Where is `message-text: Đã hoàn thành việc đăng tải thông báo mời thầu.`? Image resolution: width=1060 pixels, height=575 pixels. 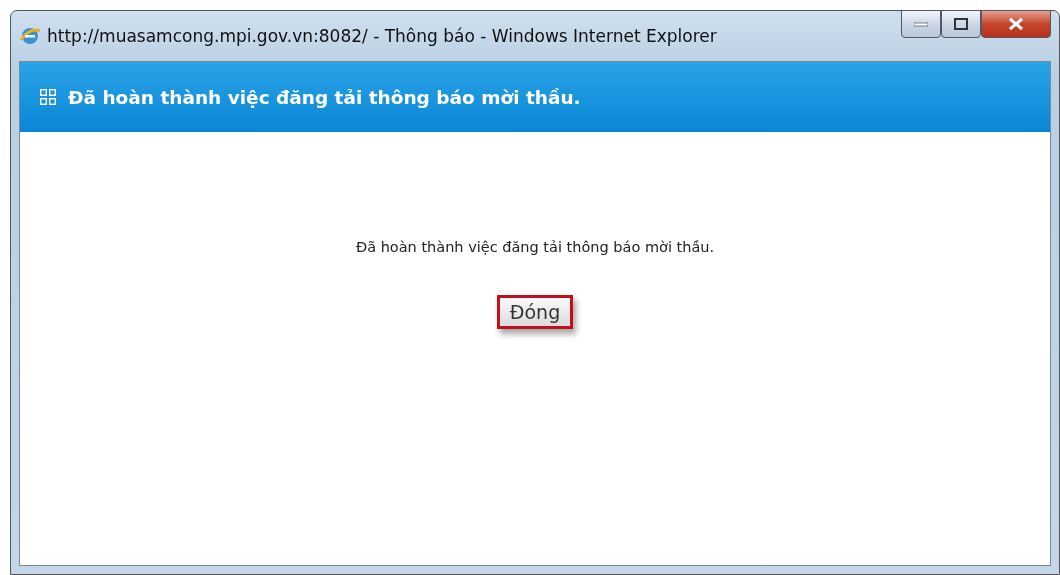 message-text: Đã hoàn thành việc đăng tải thông báo mời thầu. is located at coordinates (535, 247).